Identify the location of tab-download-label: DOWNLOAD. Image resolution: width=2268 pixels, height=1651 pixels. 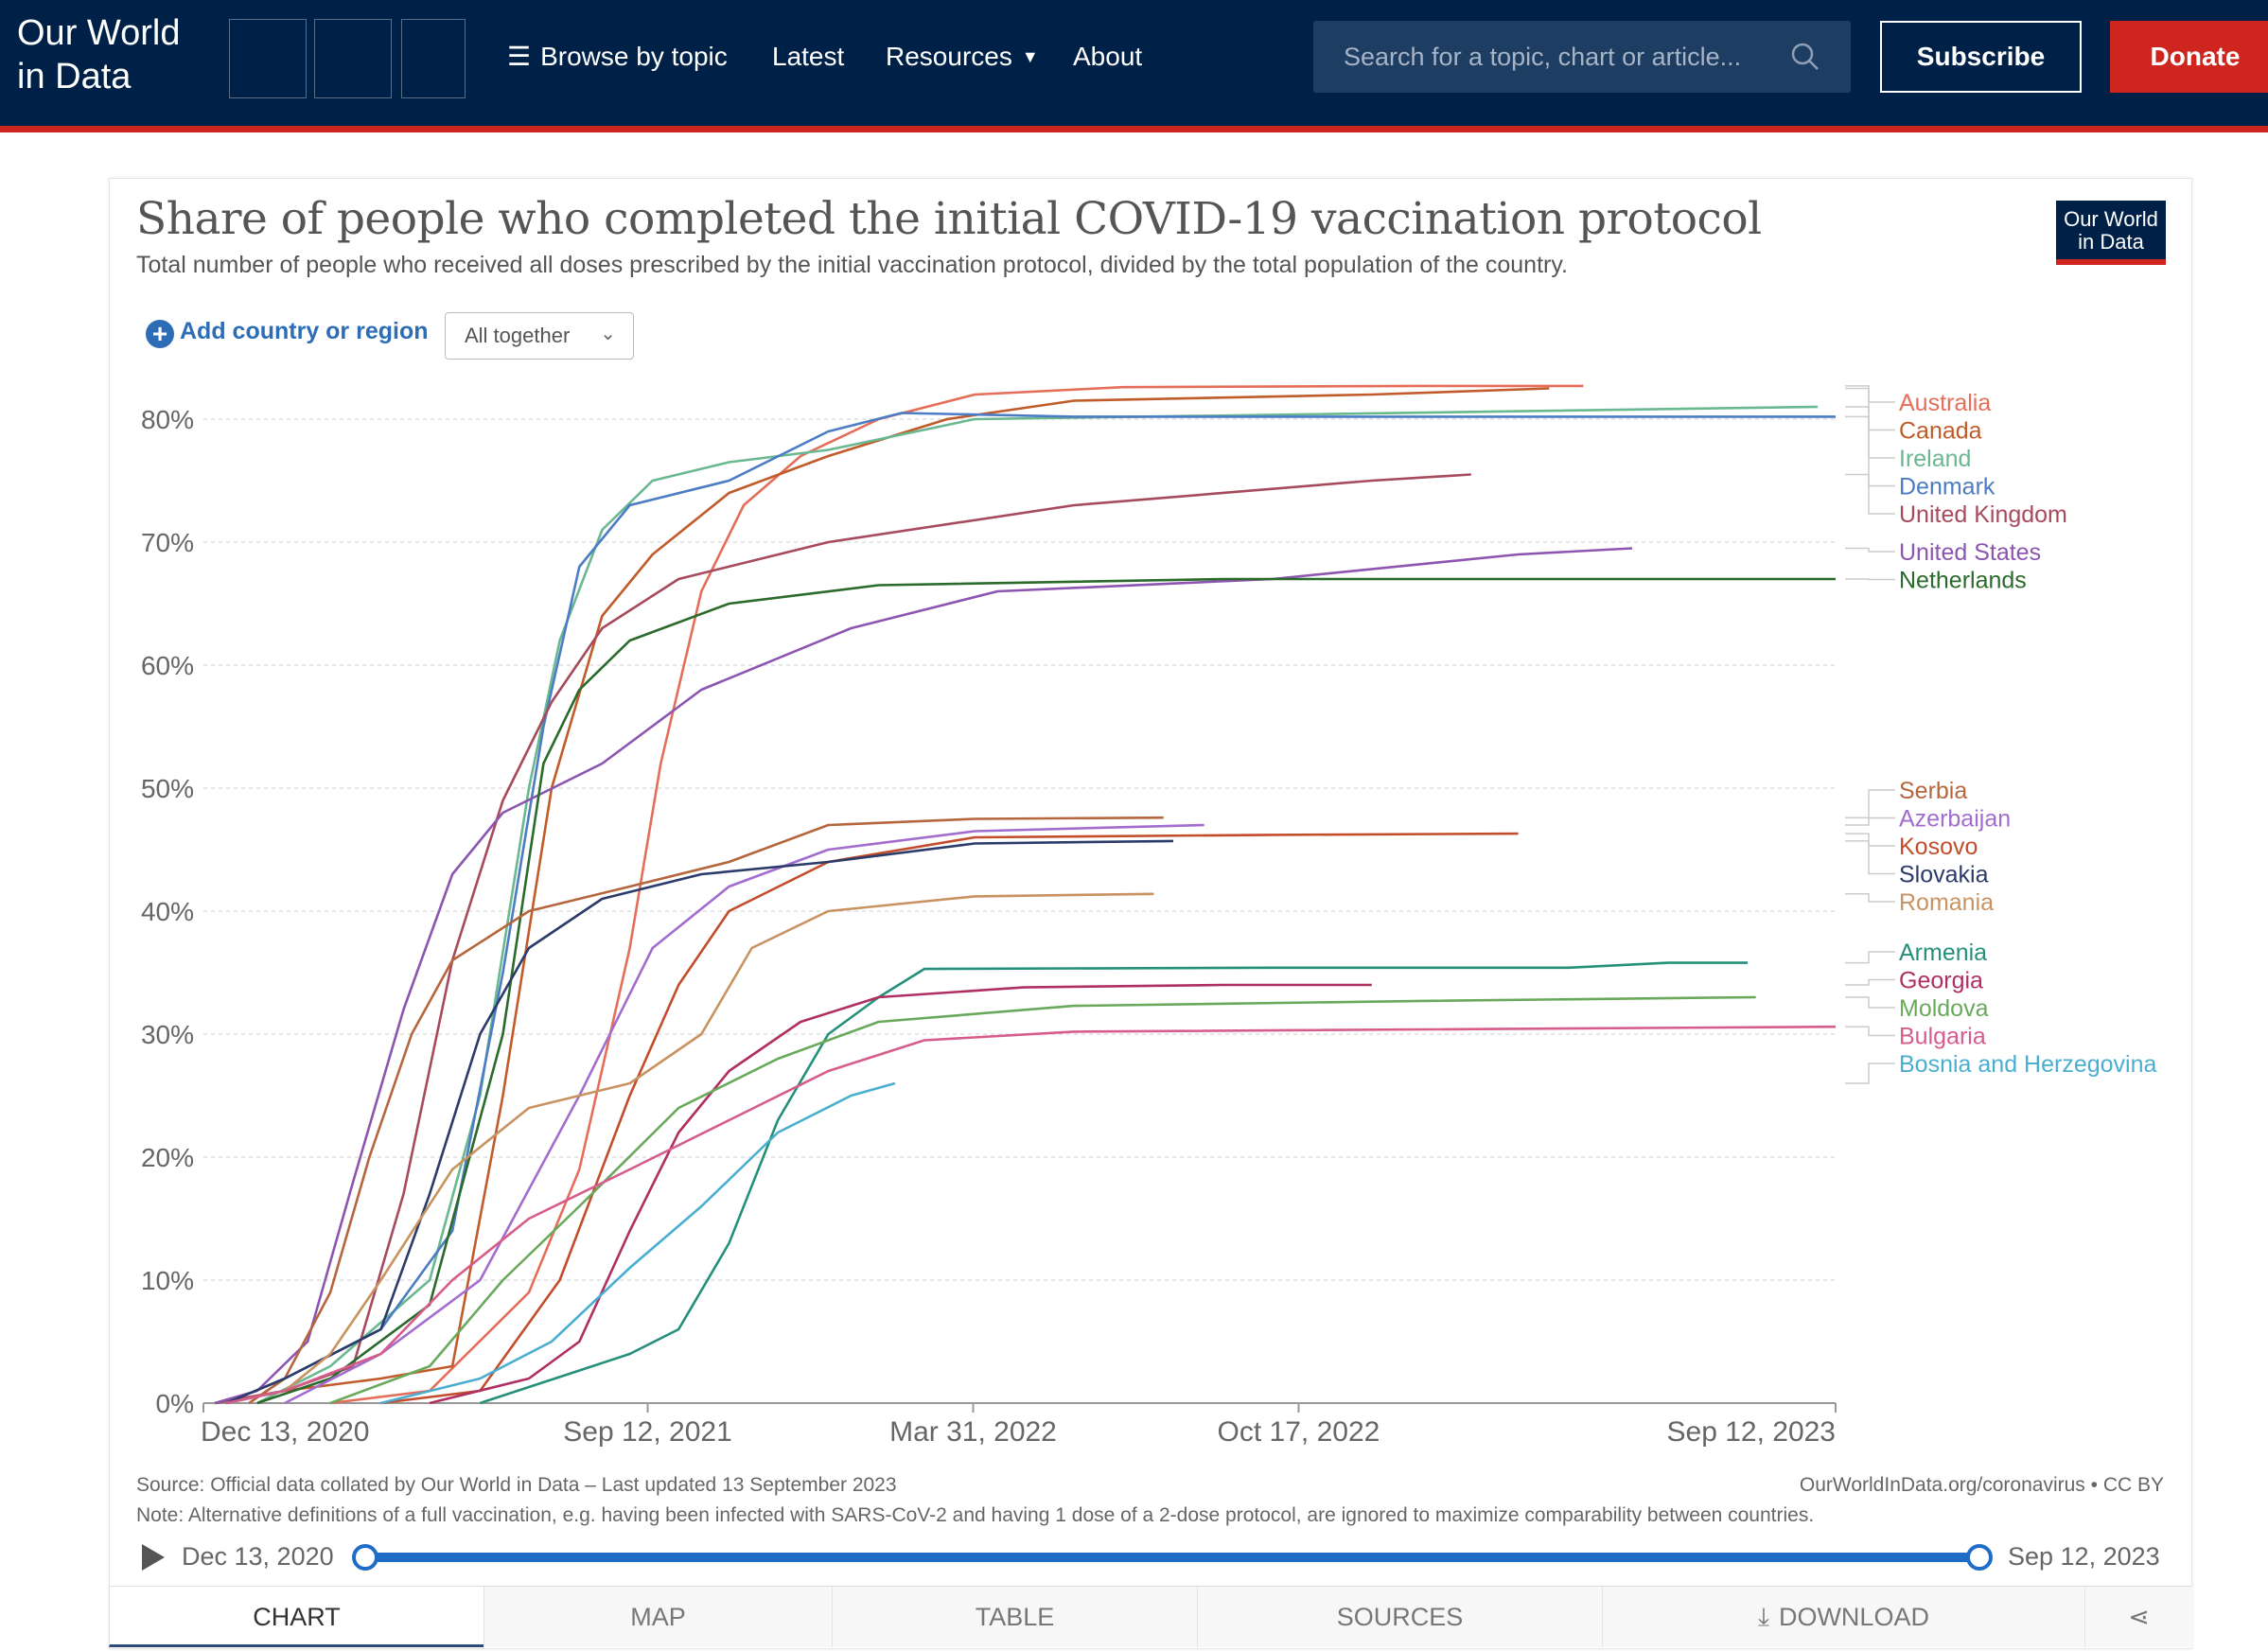
(1853, 1617).